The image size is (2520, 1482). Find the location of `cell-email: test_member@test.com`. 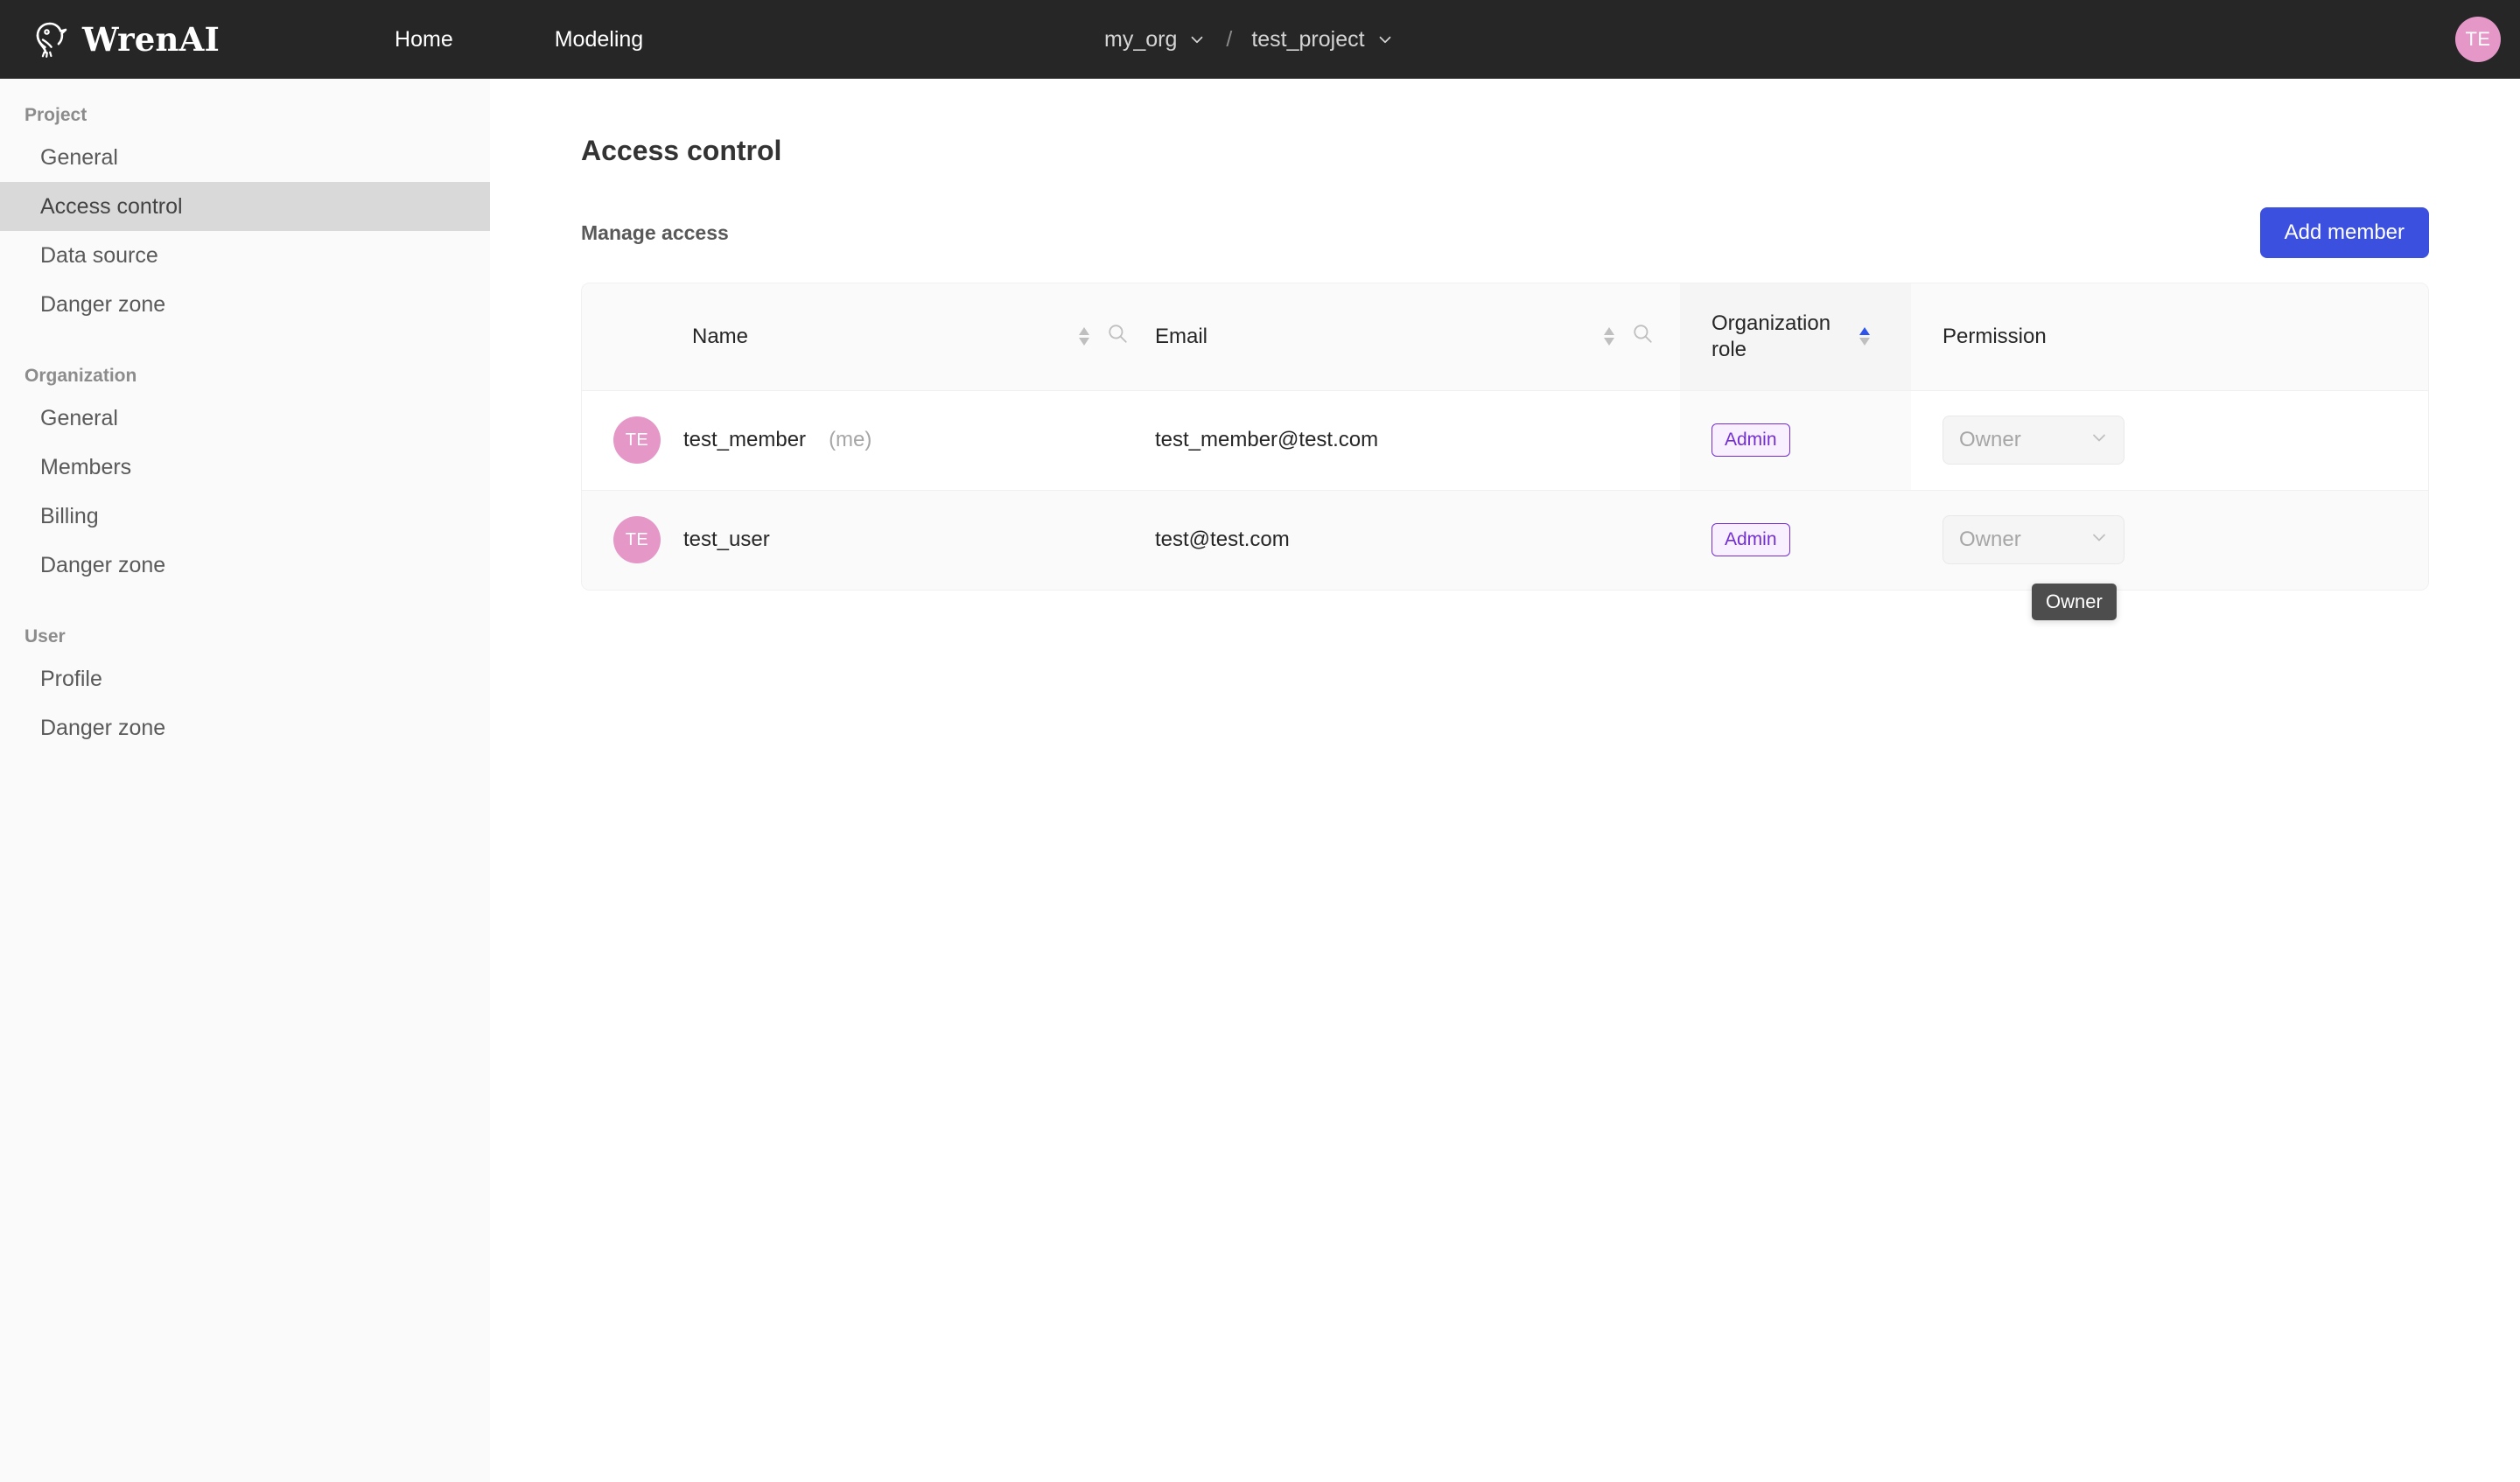

cell-email: test_member@test.com is located at coordinates (1417, 440).